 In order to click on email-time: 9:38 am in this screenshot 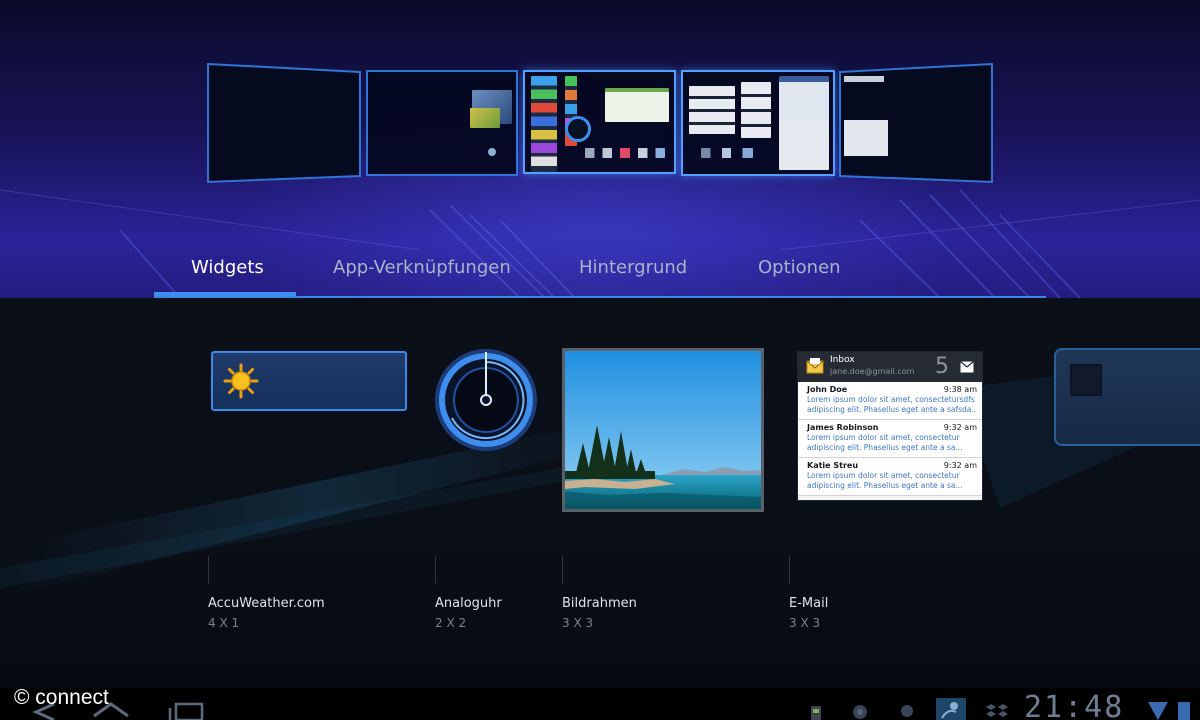, I will do `click(960, 389)`.